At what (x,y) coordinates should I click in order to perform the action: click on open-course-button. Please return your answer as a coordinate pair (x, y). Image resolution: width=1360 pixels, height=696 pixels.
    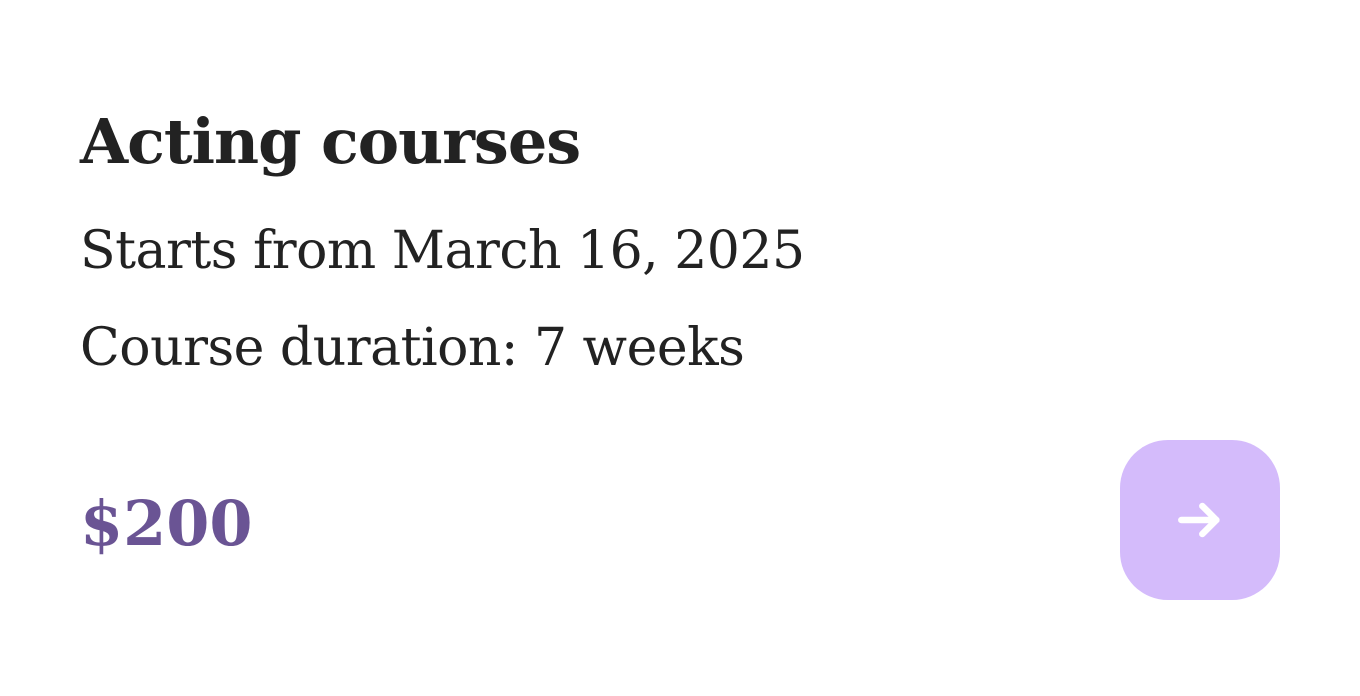
    Looking at the image, I should click on (1200, 520).